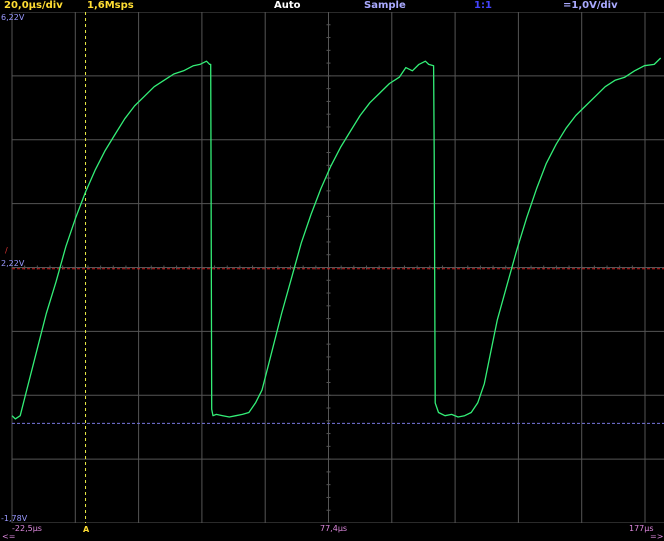  Describe the element at coordinates (13, 17) in the screenshot. I see `scale-top-label: 6,22V` at that location.